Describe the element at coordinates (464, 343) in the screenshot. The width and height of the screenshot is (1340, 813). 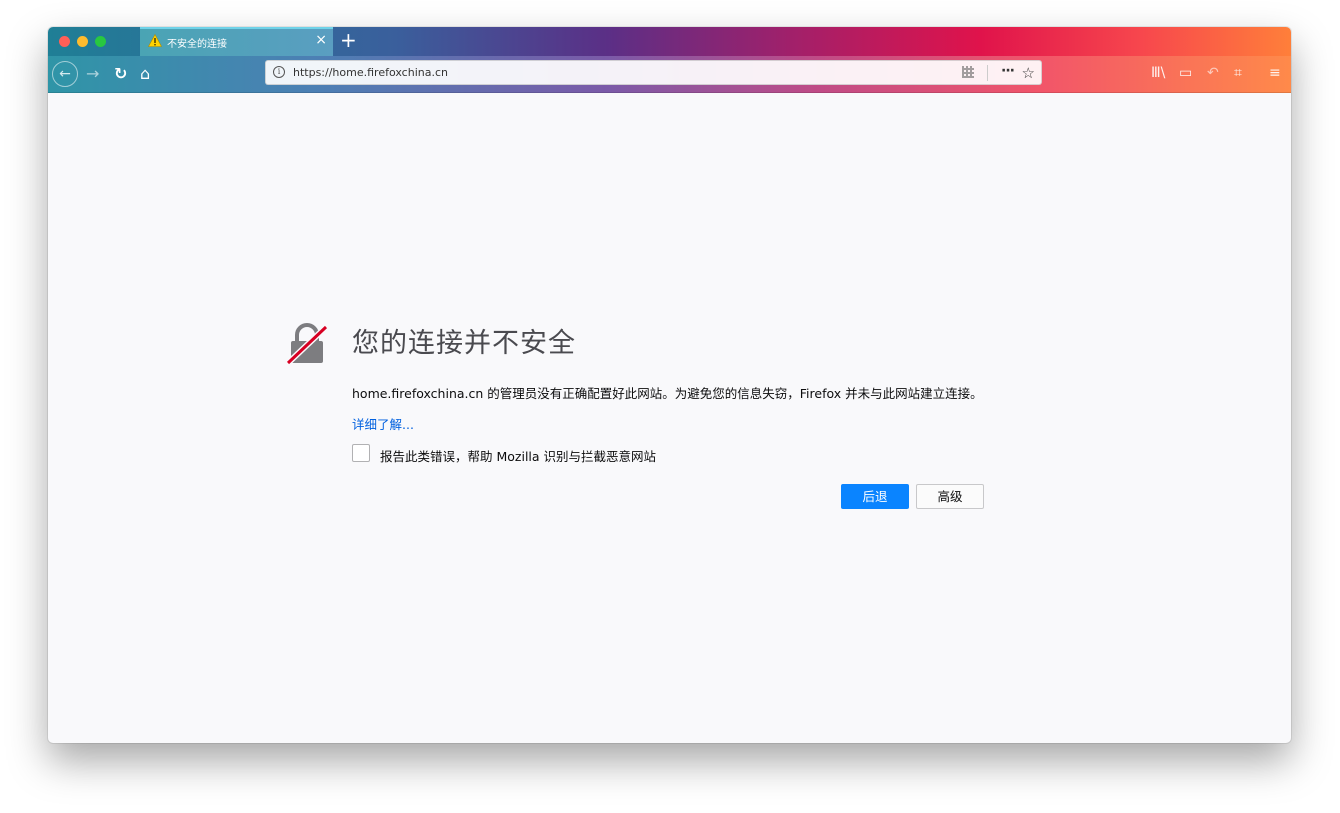
I see `page-title: 您的连接并不安全` at that location.